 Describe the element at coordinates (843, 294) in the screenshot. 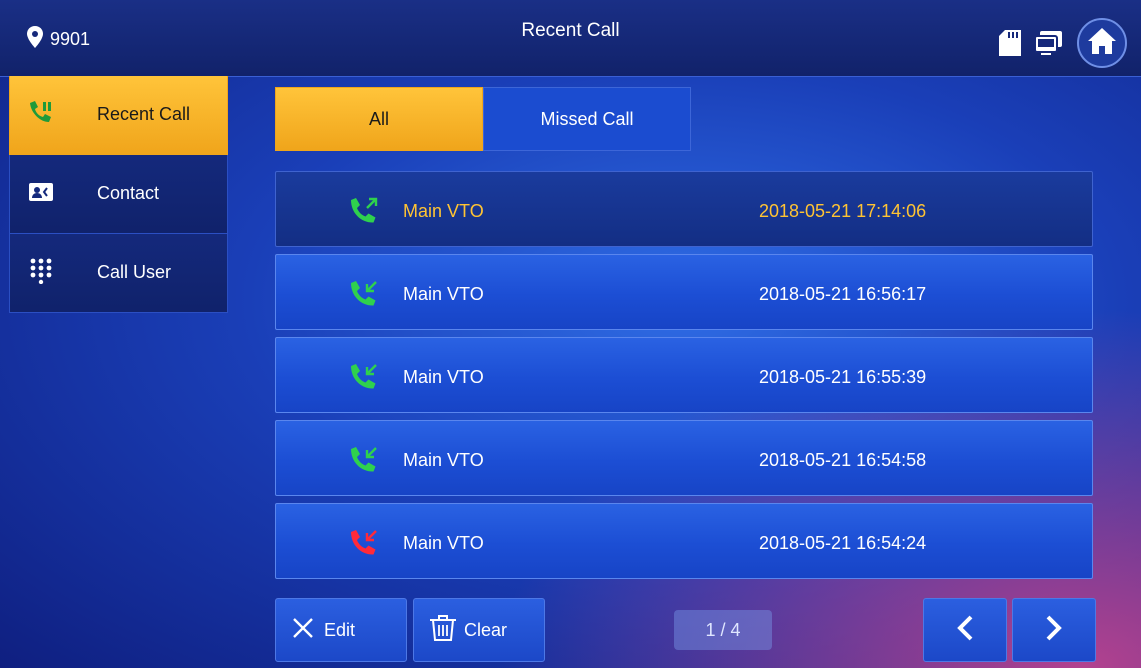

I see `call-time: 2018-05-21 16:56:17` at that location.